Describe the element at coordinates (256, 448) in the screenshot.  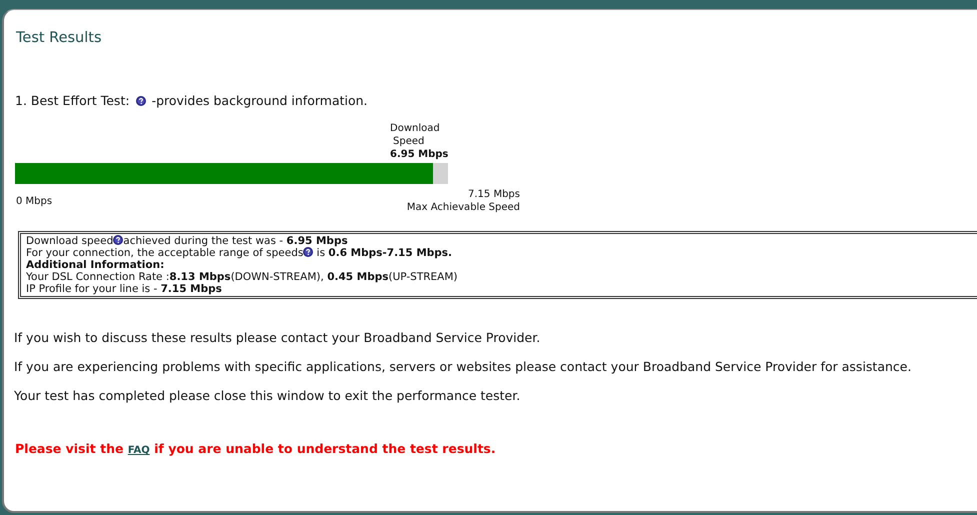
I see `faq-notice: Please visit the FAQ if you are unable to understand the test results.` at that location.